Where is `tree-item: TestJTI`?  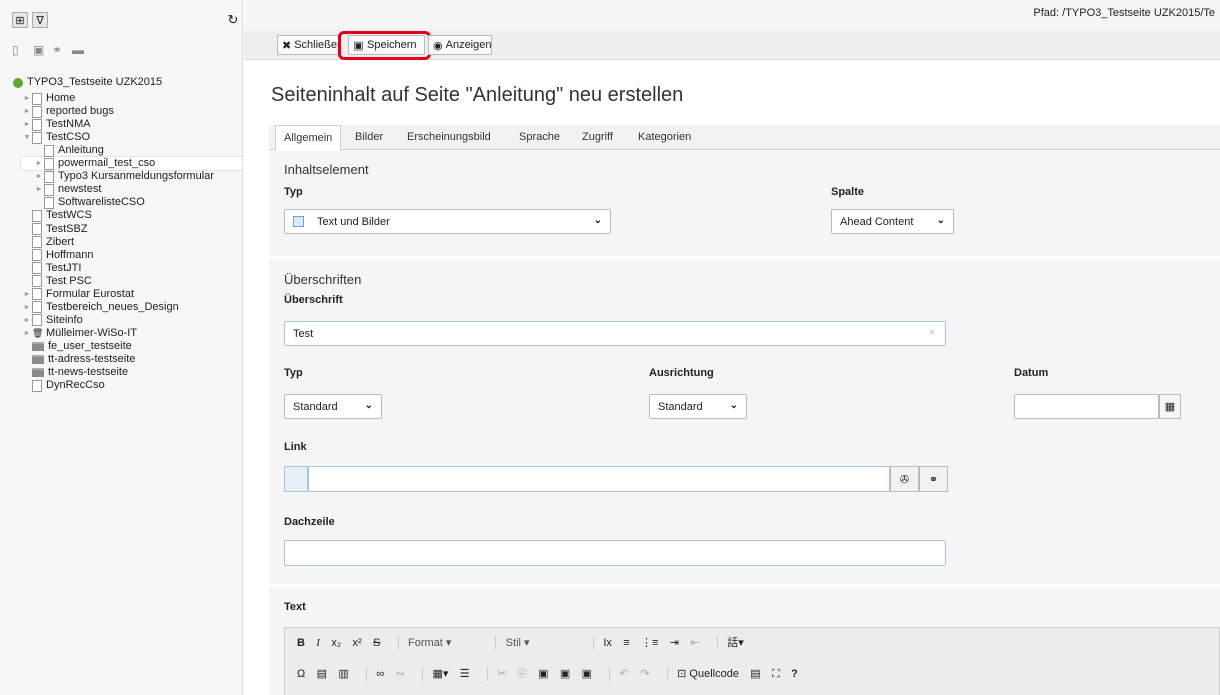 tree-item: TestJTI is located at coordinates (51, 268).